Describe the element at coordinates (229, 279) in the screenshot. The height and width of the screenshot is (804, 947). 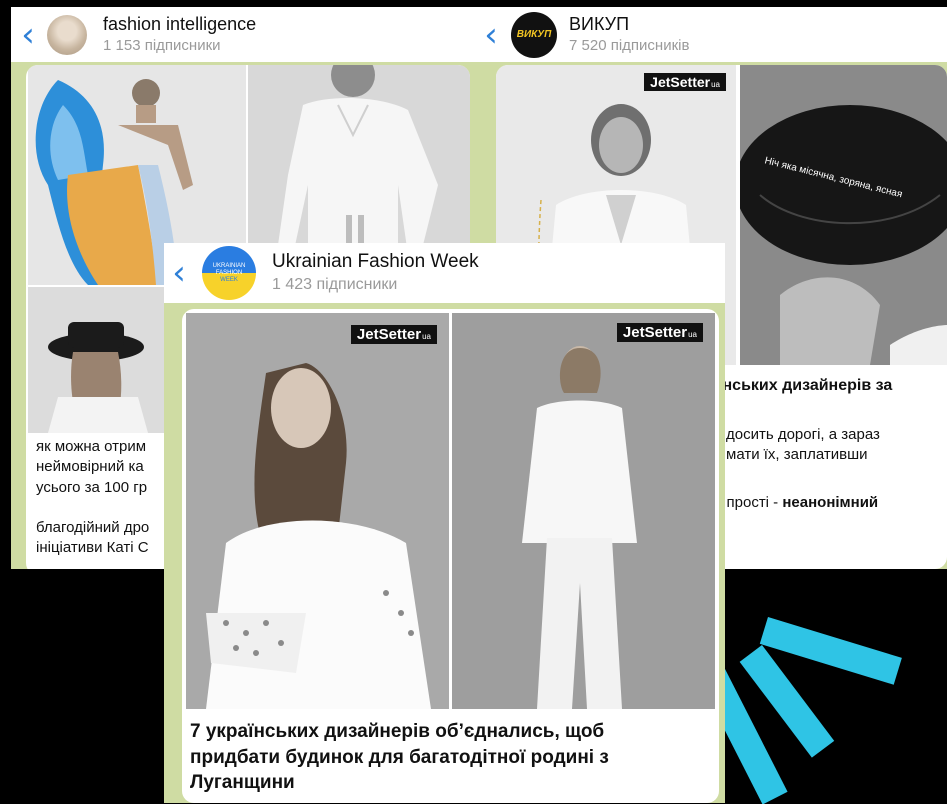
I see `avatar-label: WEEK` at that location.